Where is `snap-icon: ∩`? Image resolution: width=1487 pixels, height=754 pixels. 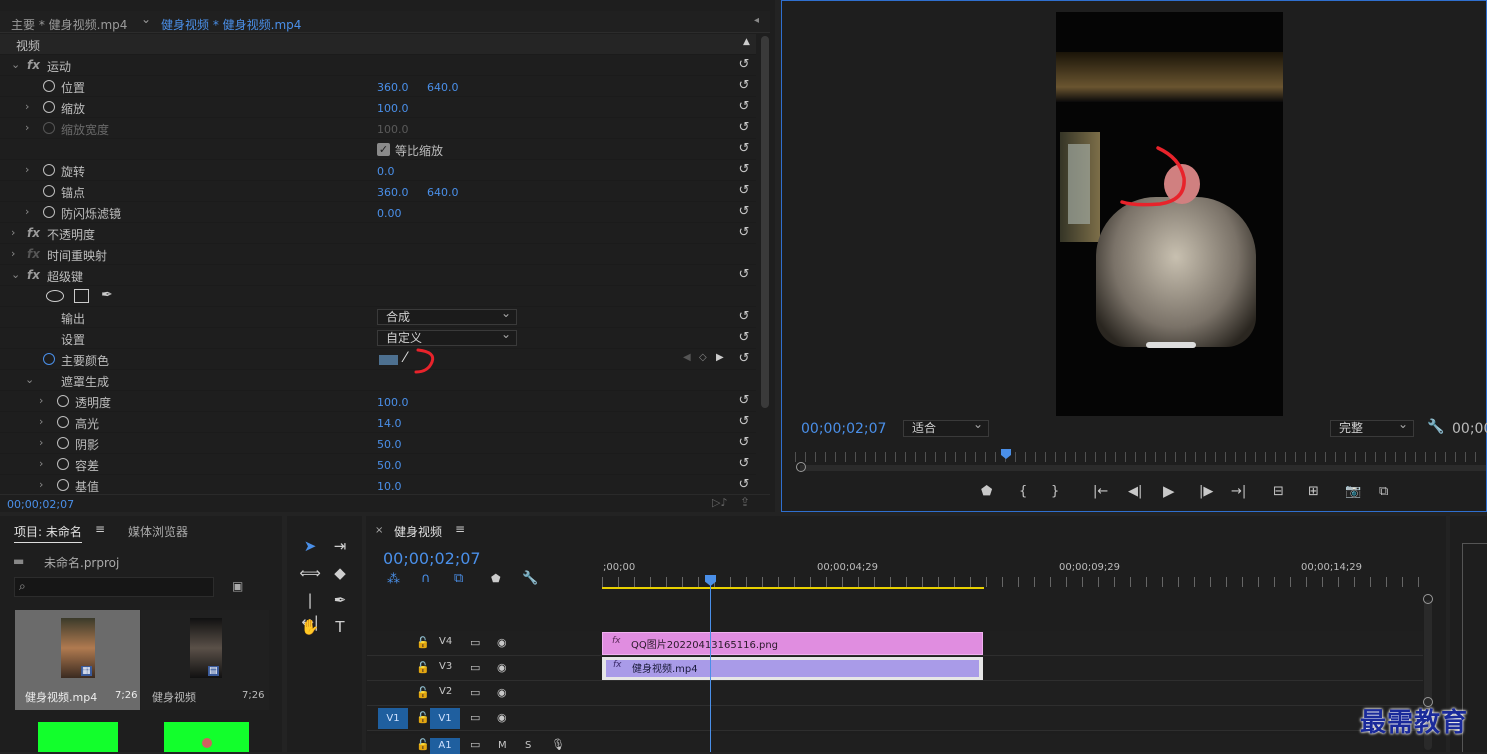 snap-icon: ∩ is located at coordinates (426, 578).